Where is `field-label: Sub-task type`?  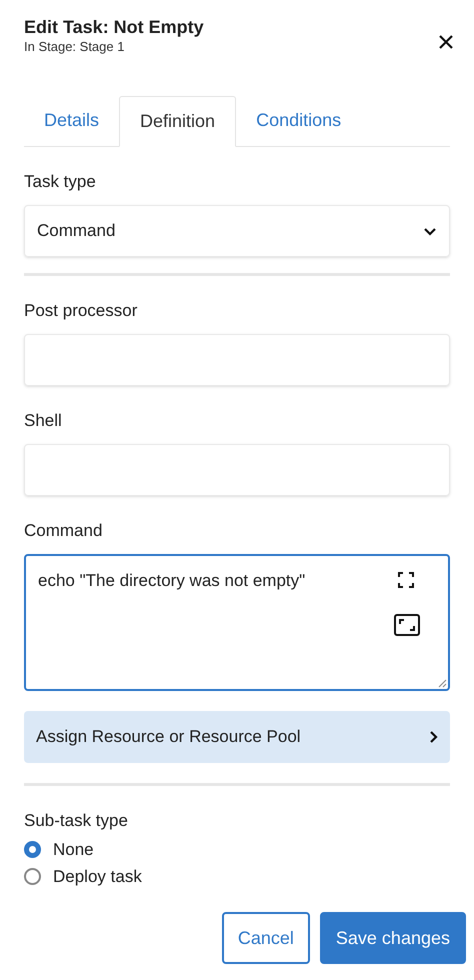
field-label: Sub-task type is located at coordinates (76, 821).